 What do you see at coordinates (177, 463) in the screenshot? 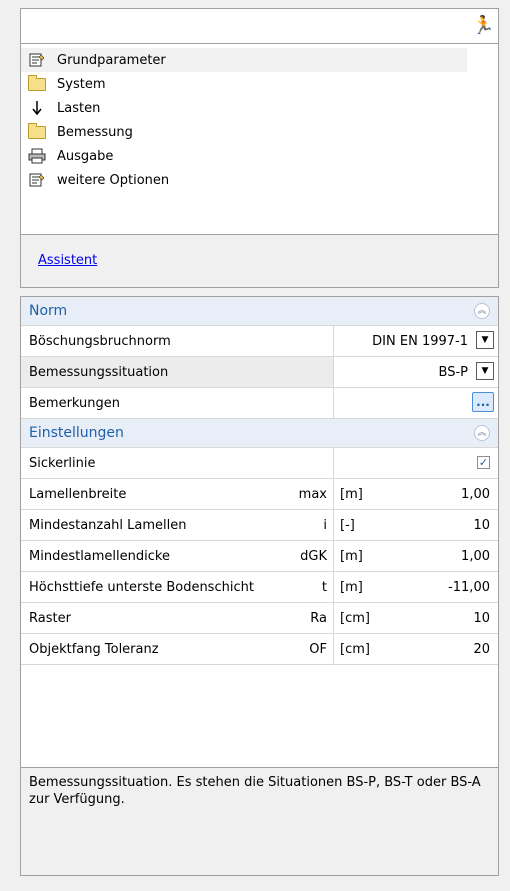
I see `property-label: Sickerlinie` at bounding box center [177, 463].